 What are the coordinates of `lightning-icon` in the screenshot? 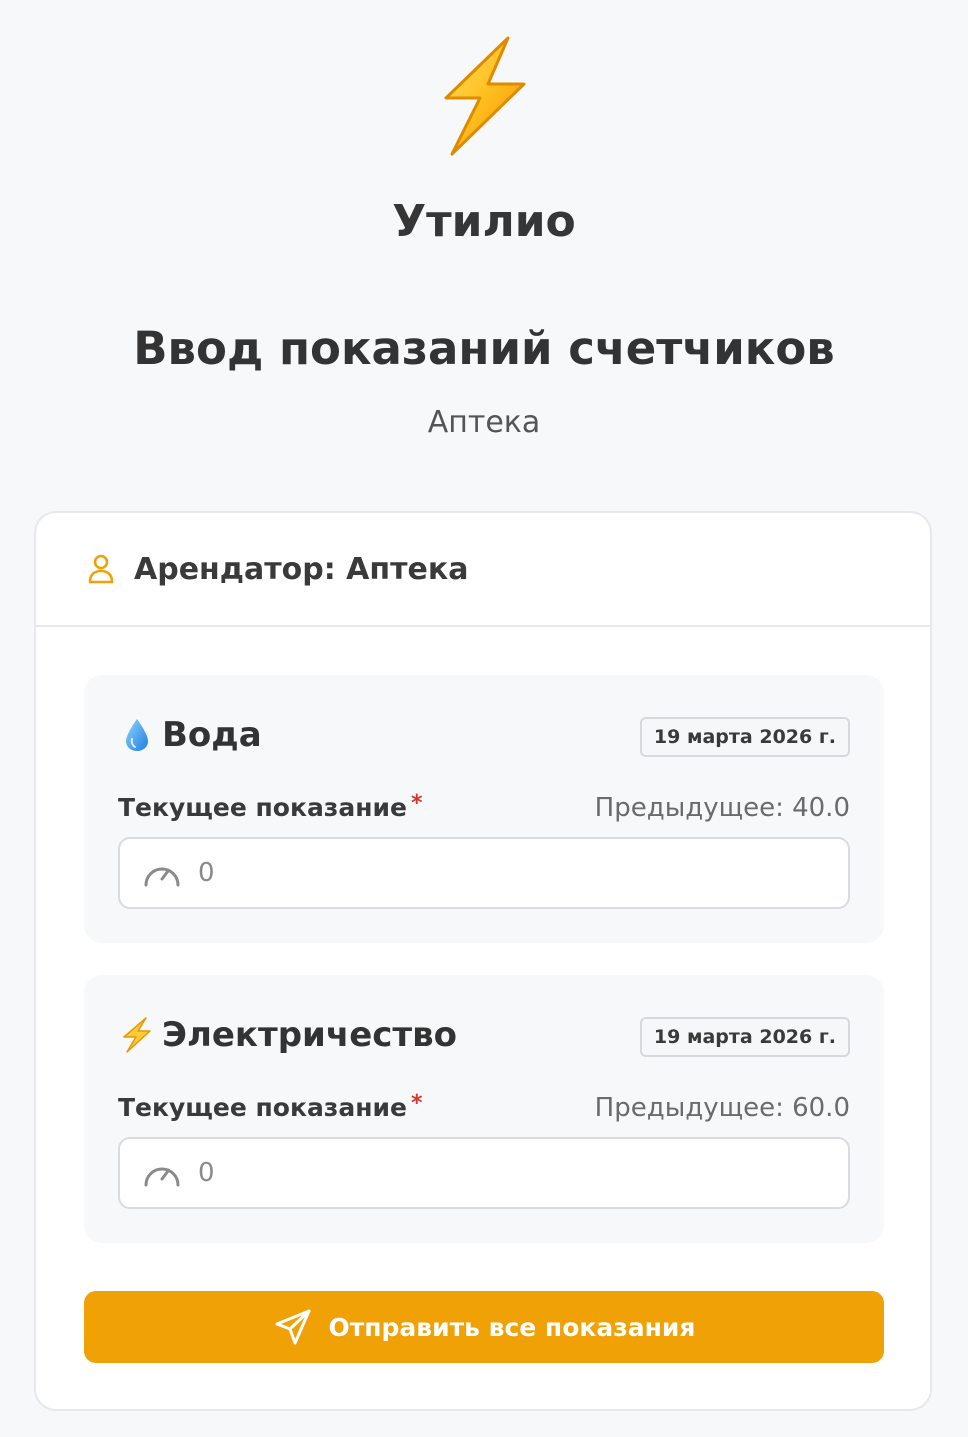 It's located at (137, 1035).